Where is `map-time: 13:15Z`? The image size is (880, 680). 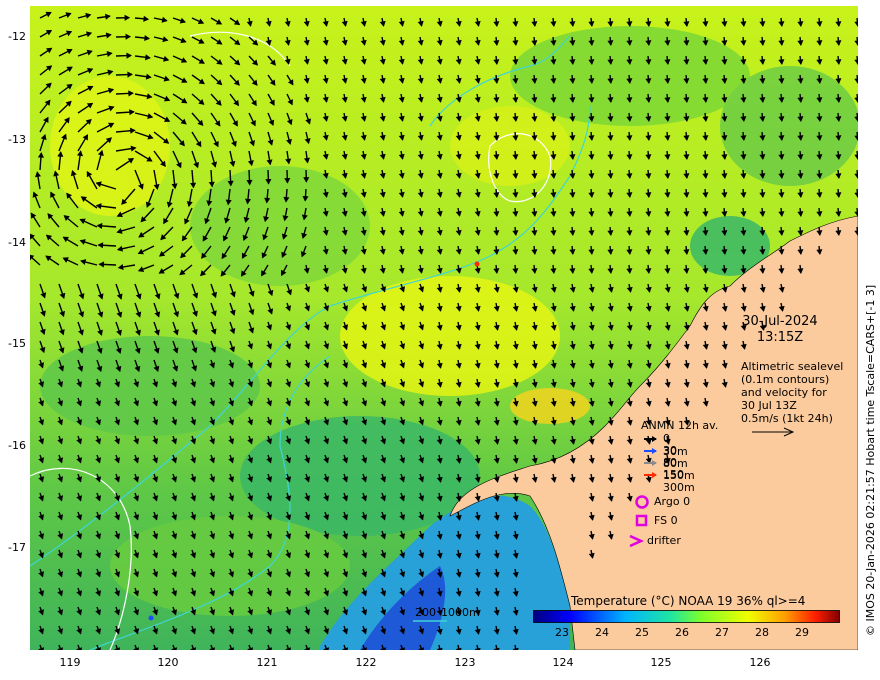 map-time: 13:15Z is located at coordinates (780, 337).